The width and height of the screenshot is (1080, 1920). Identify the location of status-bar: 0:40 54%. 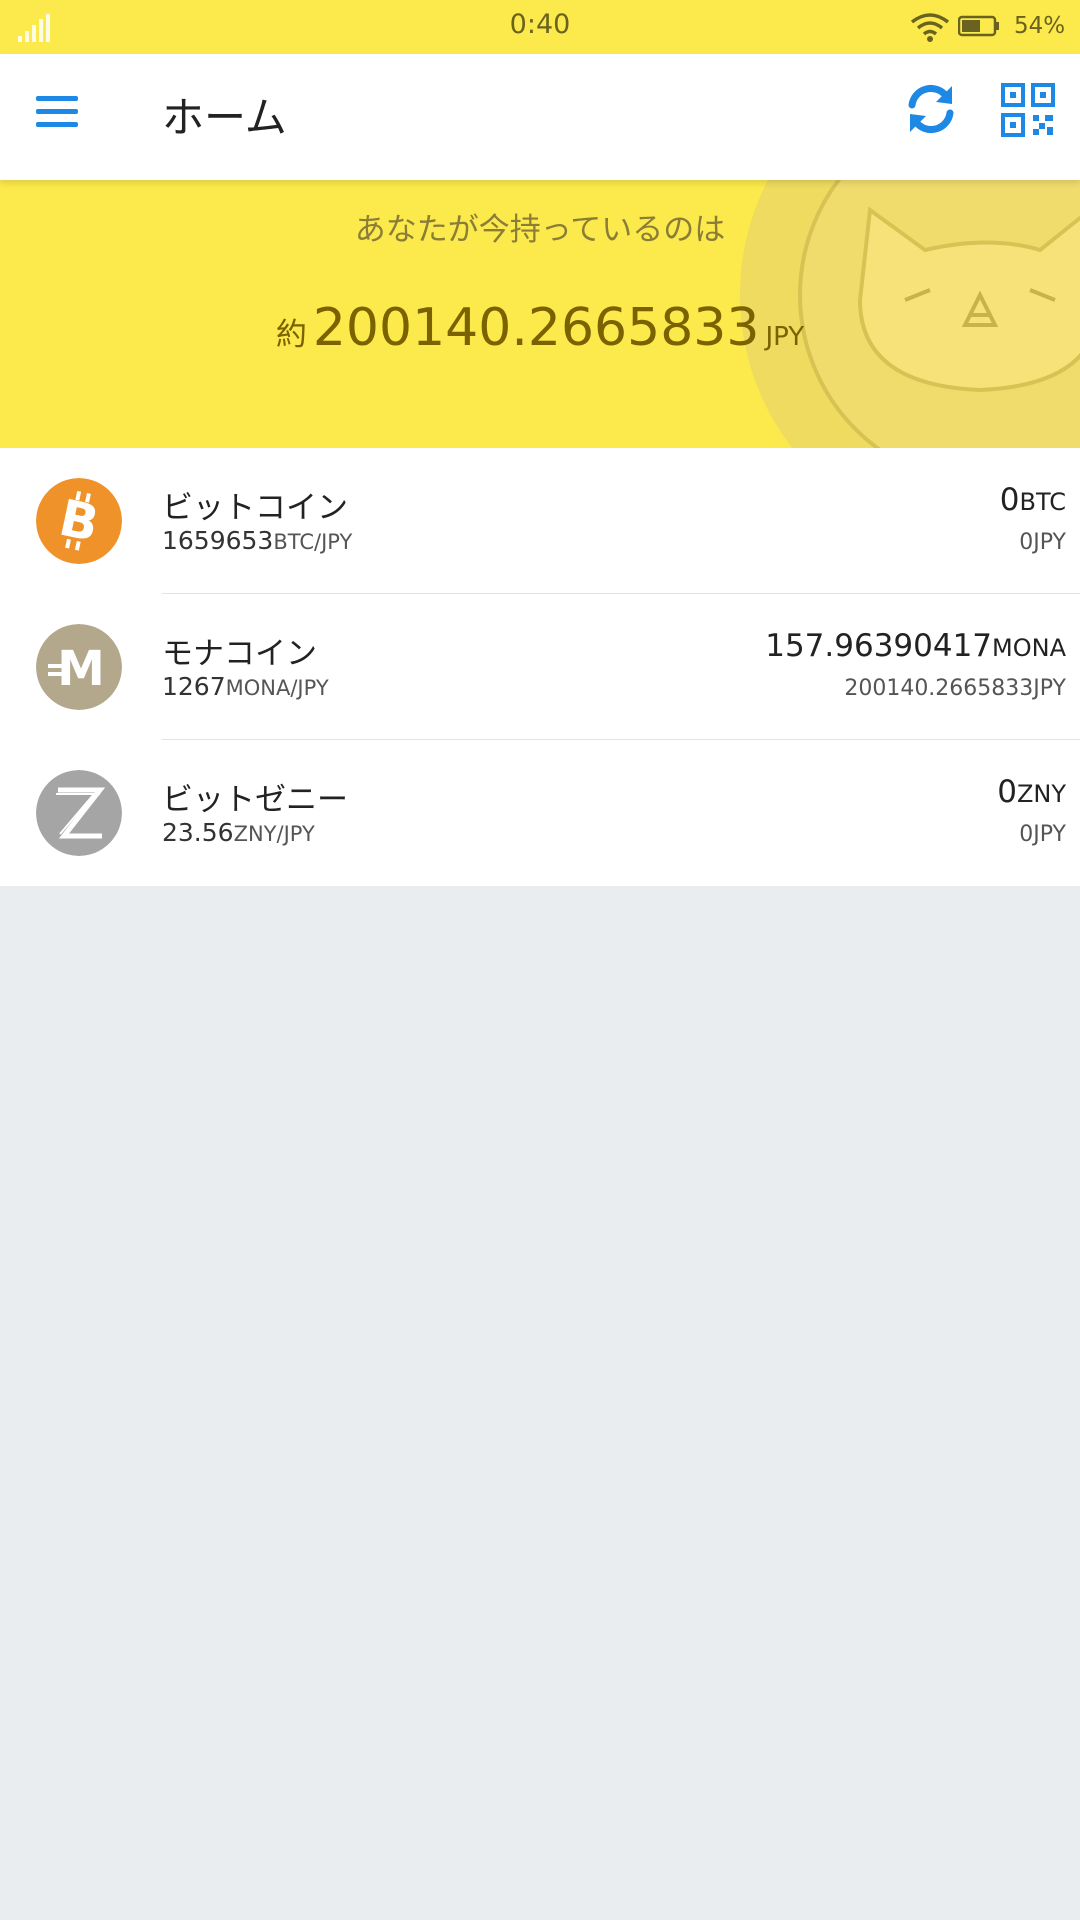
(540, 27).